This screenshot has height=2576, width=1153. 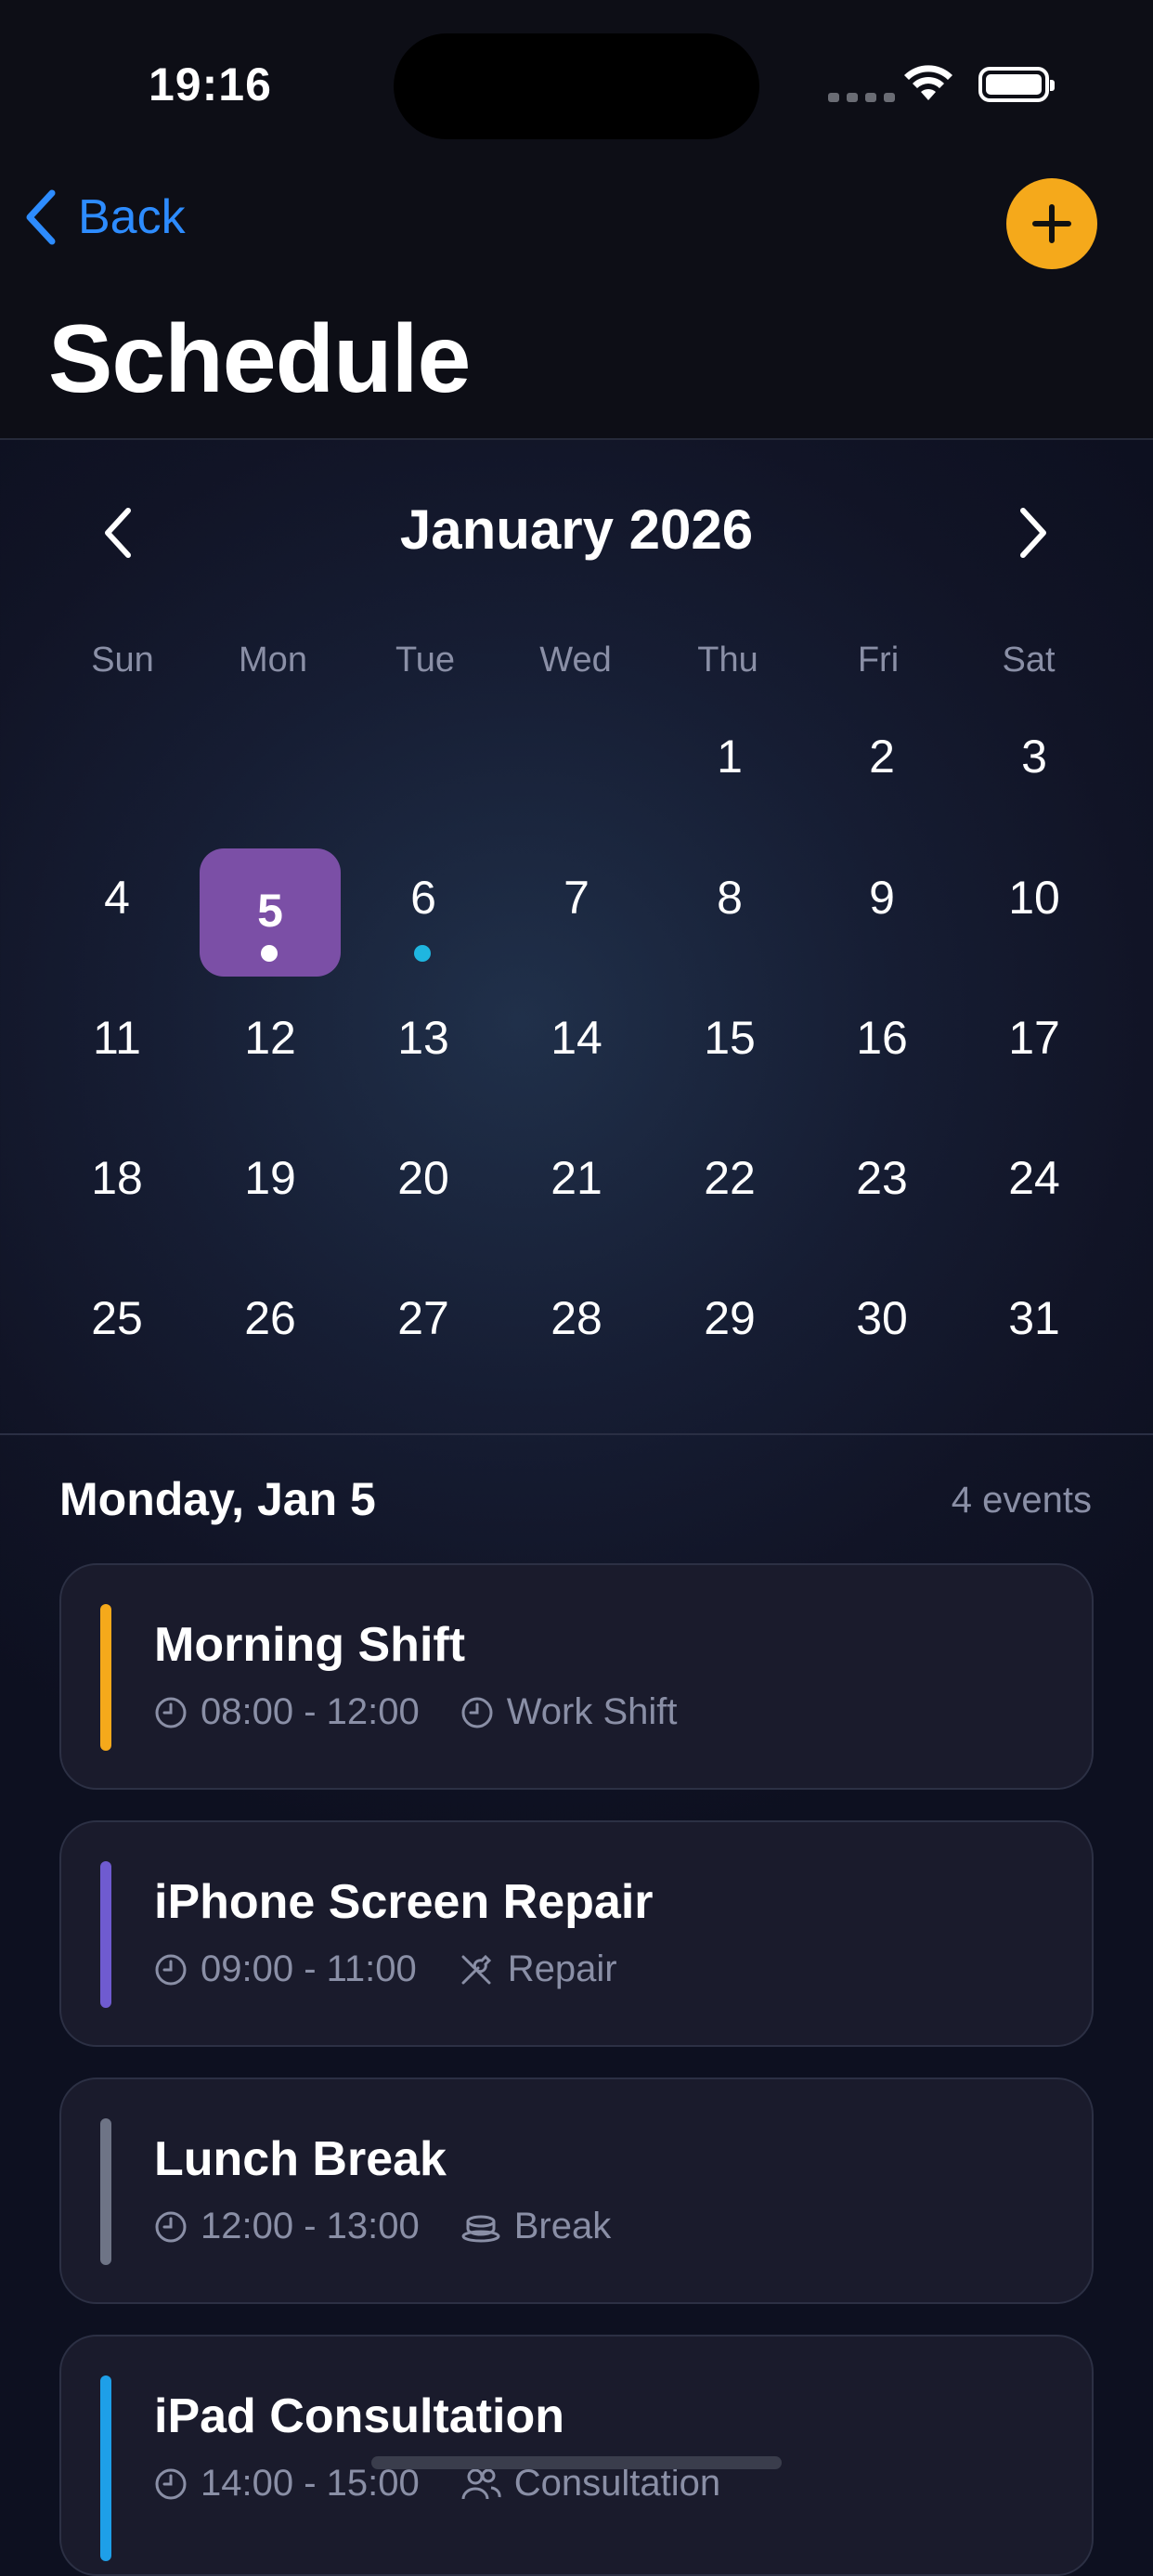 I want to click on calendar-day: 14, so click(x=576, y=1039).